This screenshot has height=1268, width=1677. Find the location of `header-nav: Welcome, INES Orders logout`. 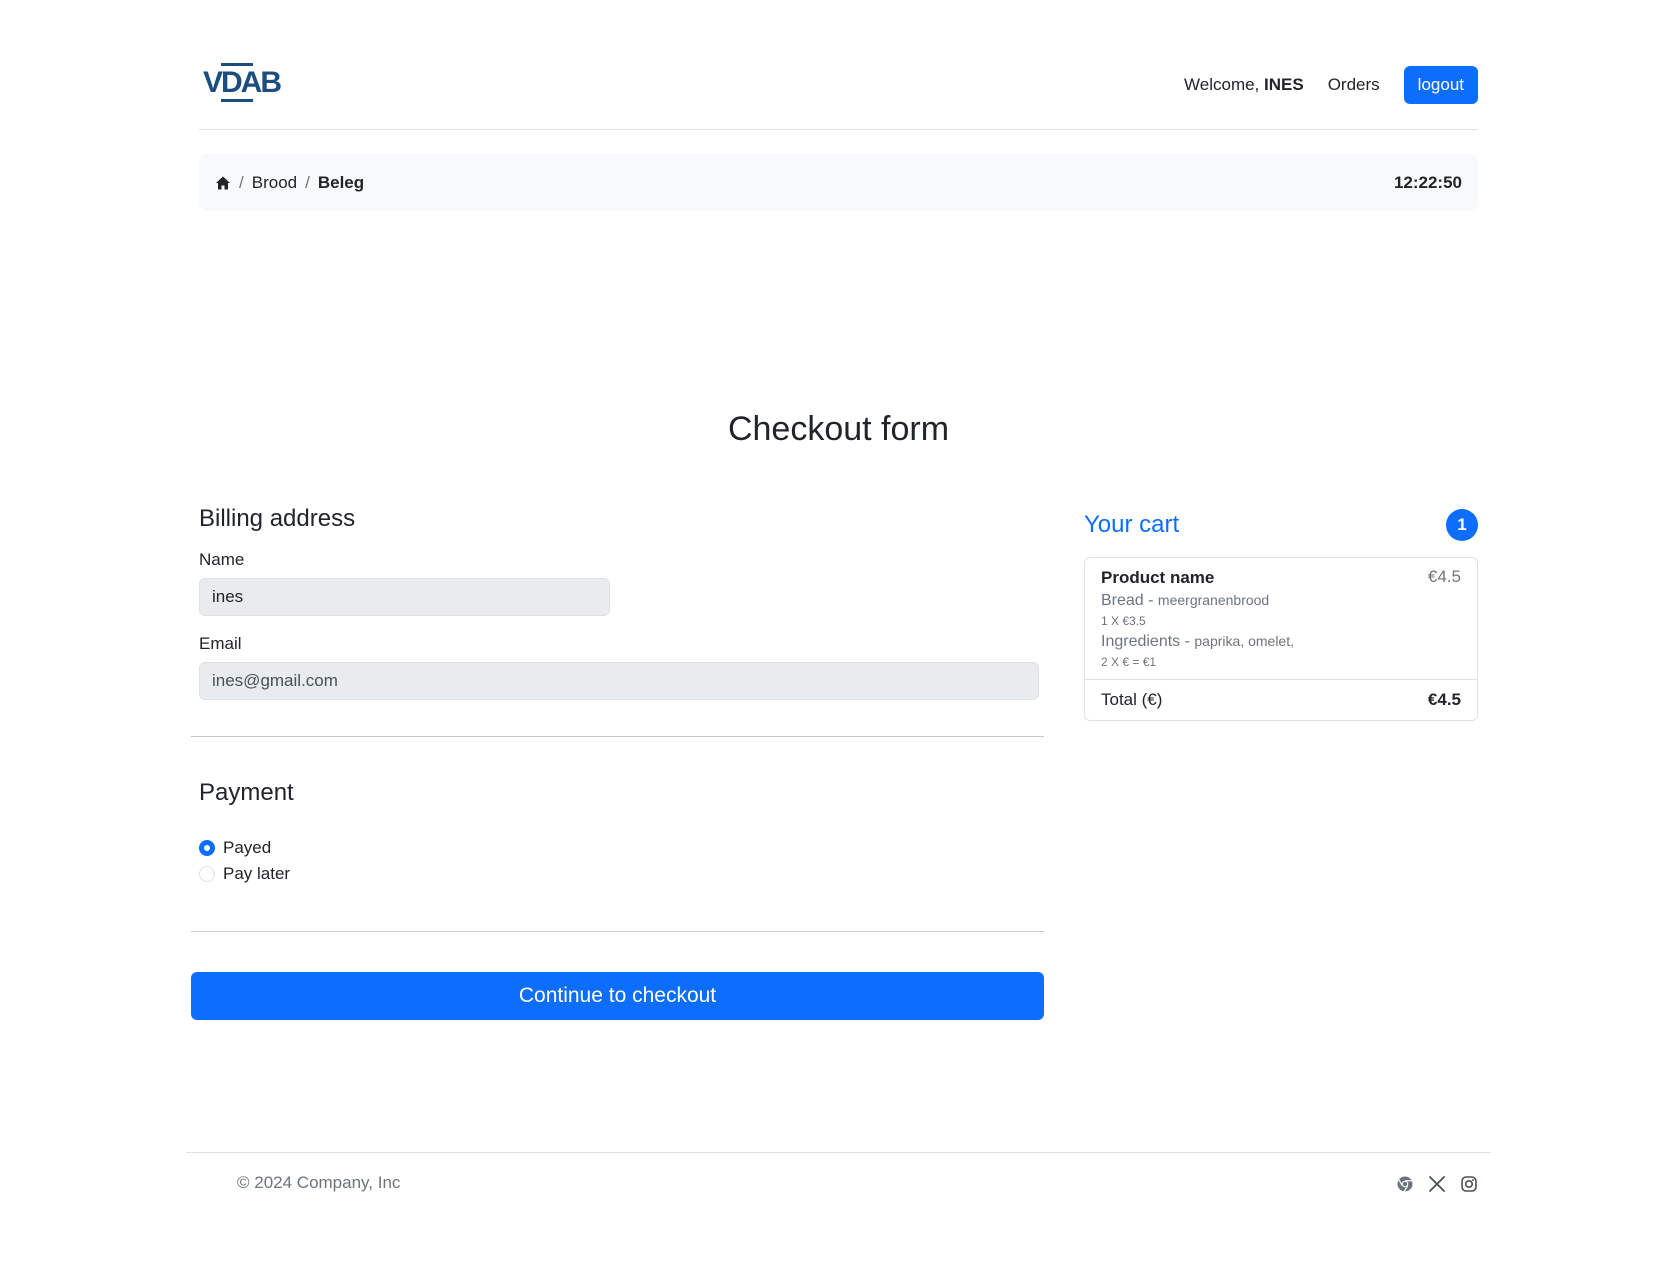

header-nav: Welcome, INES Orders logout is located at coordinates (1331, 85).